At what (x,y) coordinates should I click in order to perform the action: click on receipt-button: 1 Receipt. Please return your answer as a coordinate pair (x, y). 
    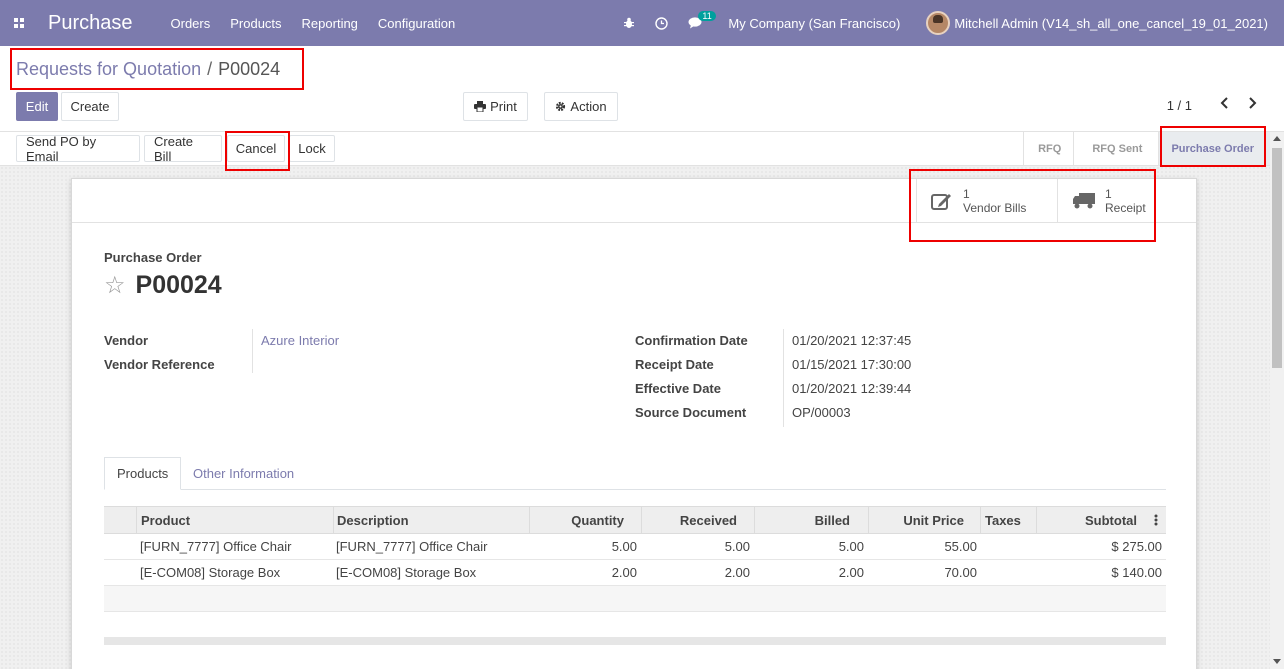
    Looking at the image, I should click on (1126, 201).